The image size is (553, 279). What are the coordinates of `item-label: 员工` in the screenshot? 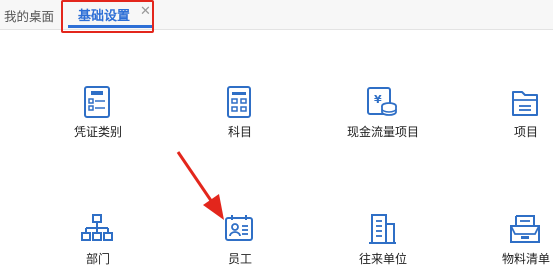 It's located at (239, 259).